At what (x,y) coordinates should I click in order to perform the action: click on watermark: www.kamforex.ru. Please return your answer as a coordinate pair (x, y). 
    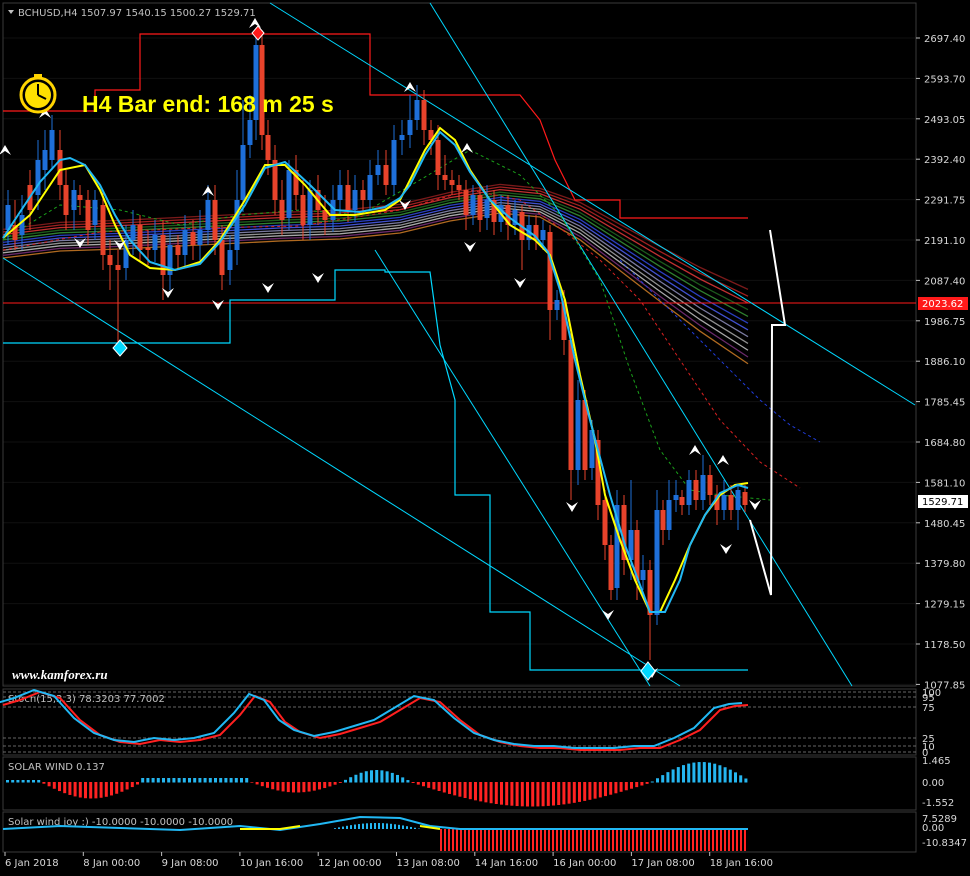
    Looking at the image, I should click on (60, 674).